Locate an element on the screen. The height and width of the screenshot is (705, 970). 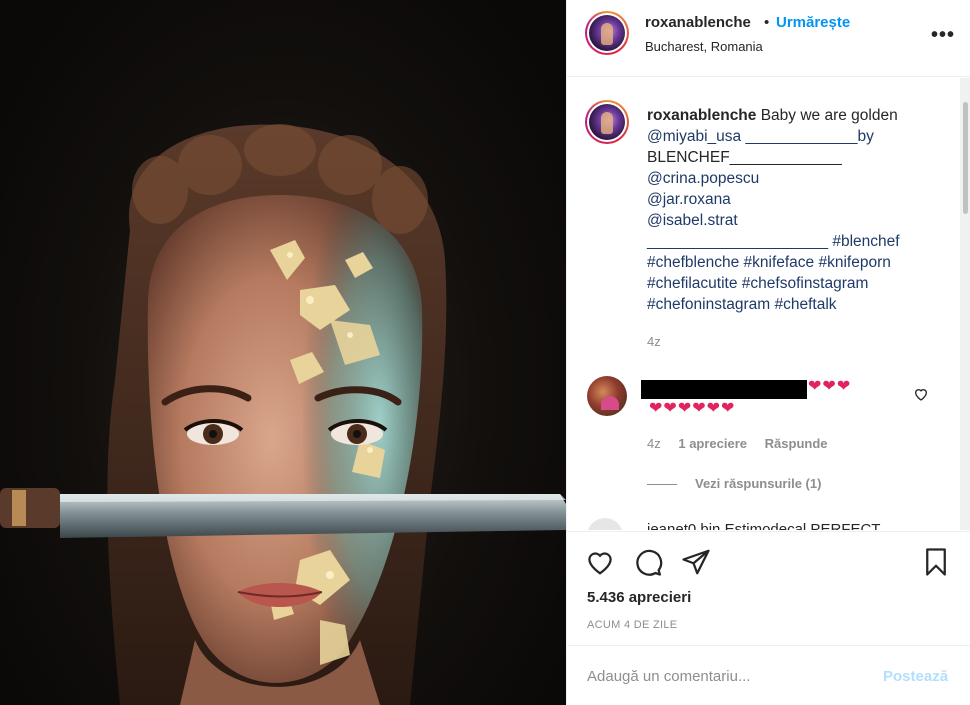
comment-bubble-icon is located at coordinates (648, 562).